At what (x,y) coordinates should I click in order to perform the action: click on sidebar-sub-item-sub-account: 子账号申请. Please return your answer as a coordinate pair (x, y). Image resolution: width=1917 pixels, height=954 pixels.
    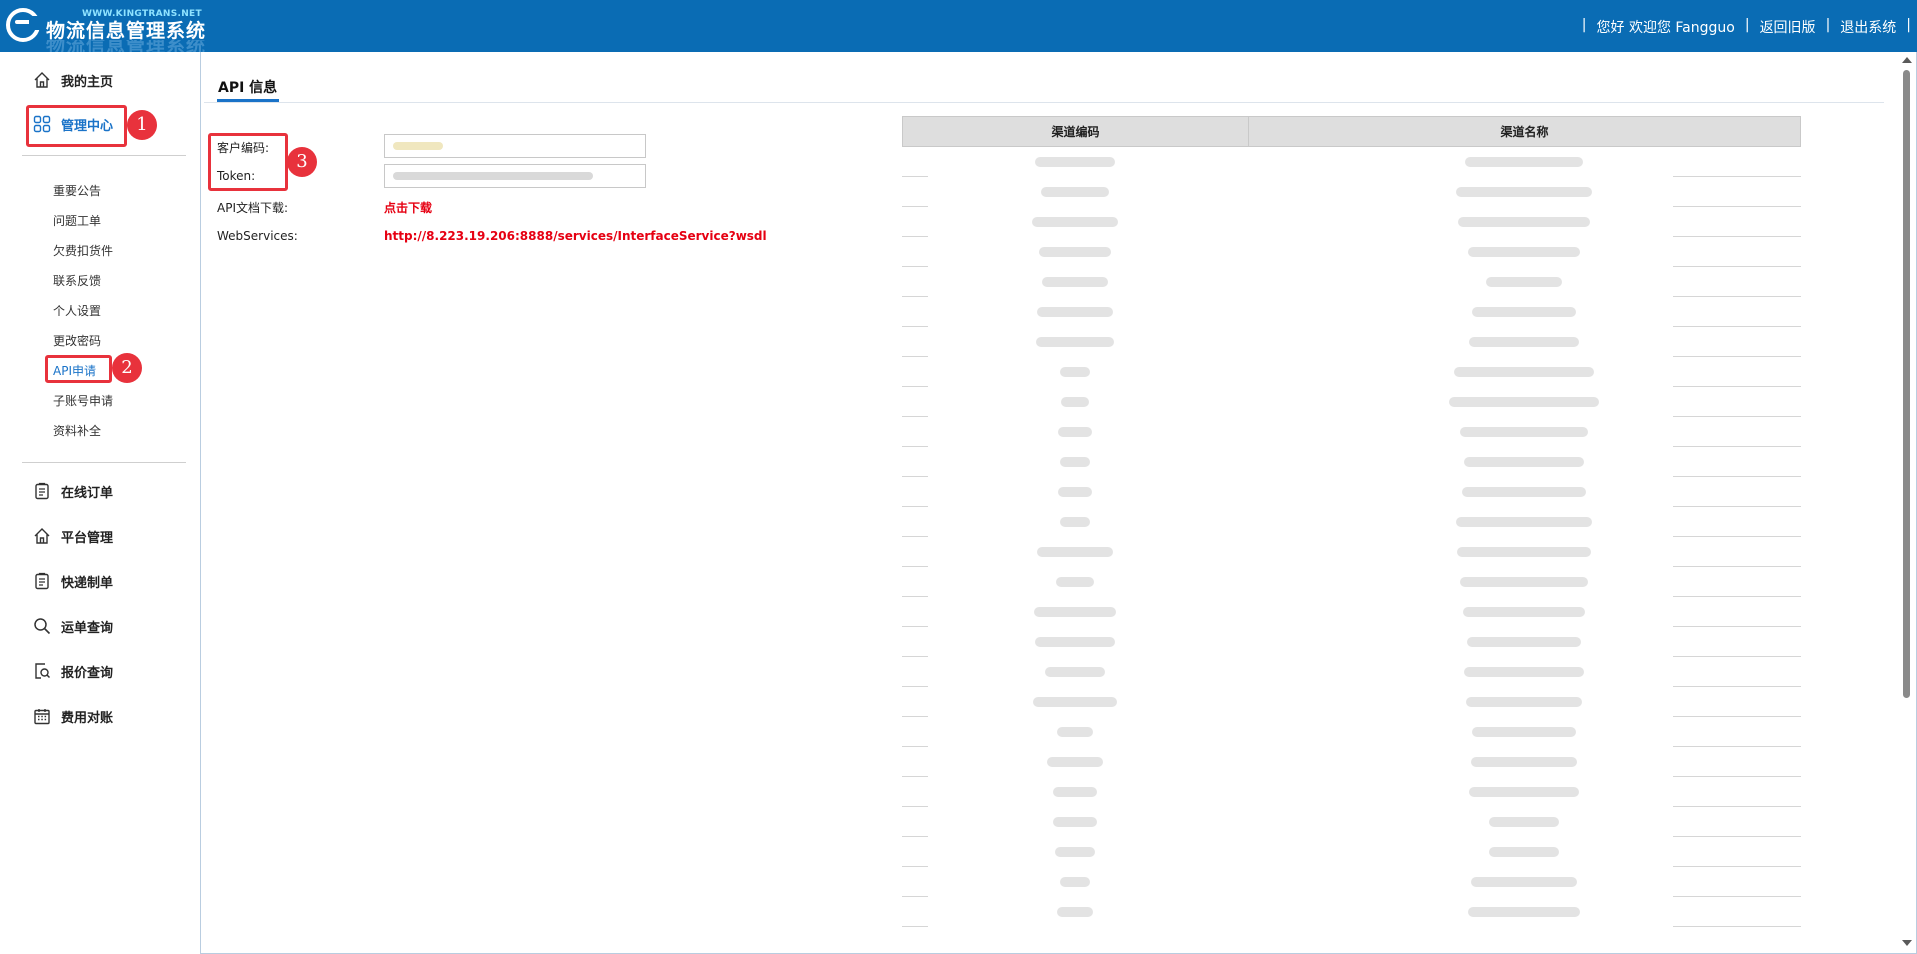
    Looking at the image, I should click on (83, 400).